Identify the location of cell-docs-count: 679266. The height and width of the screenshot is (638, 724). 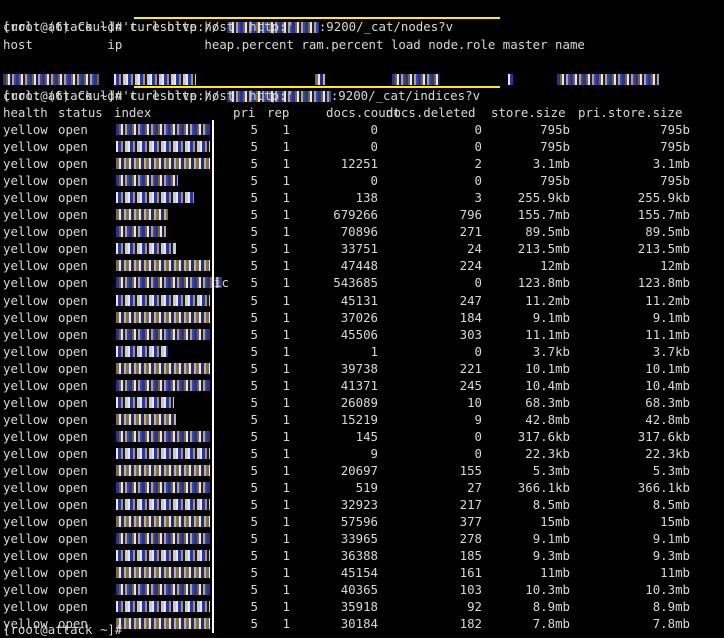
(355, 215).